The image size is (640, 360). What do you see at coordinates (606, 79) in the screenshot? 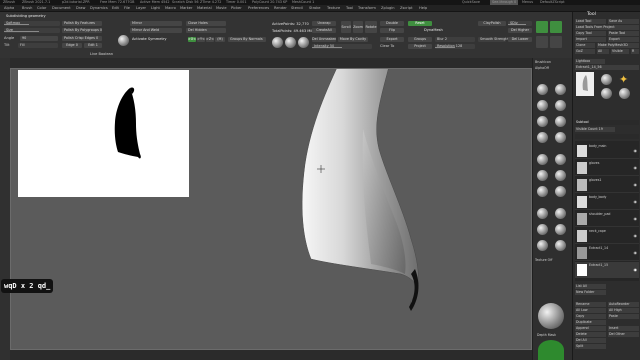
I see `tool-thumb-sphere3d` at bounding box center [606, 79].